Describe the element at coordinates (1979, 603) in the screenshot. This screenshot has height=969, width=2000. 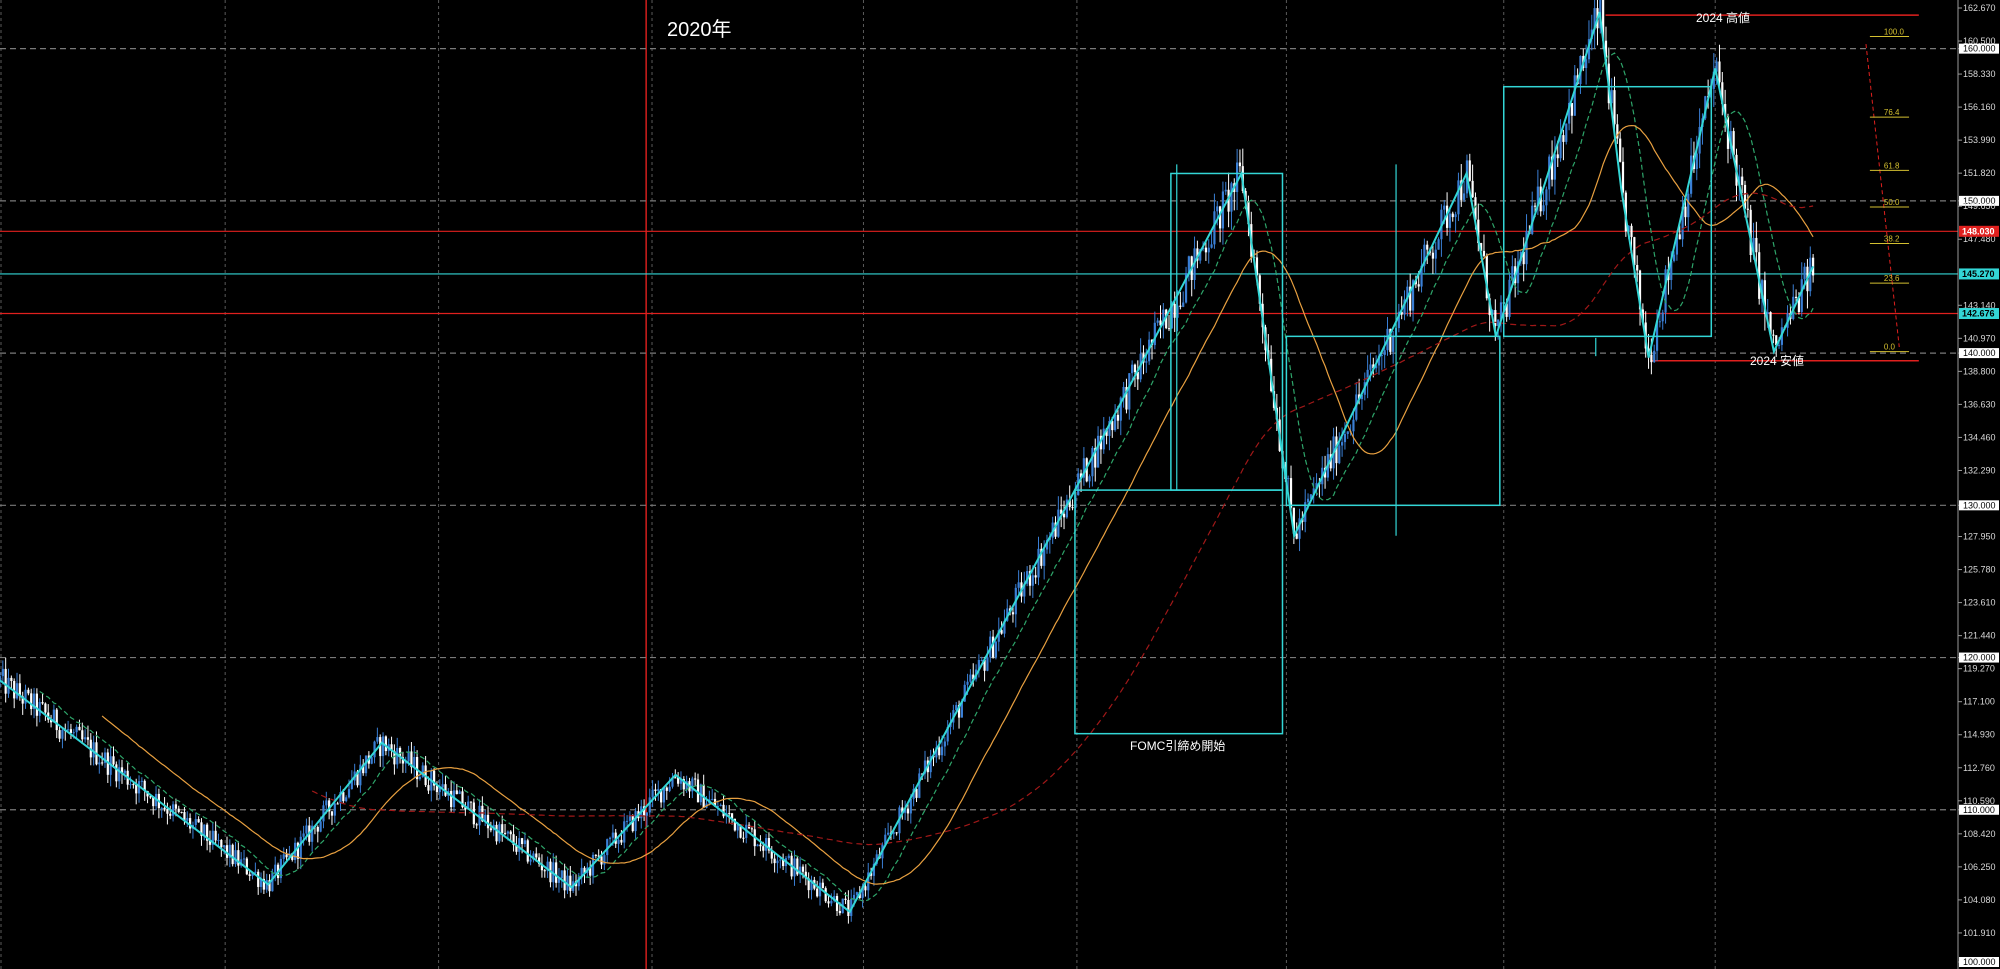
I see `y-tick-label-20: 123.610` at that location.